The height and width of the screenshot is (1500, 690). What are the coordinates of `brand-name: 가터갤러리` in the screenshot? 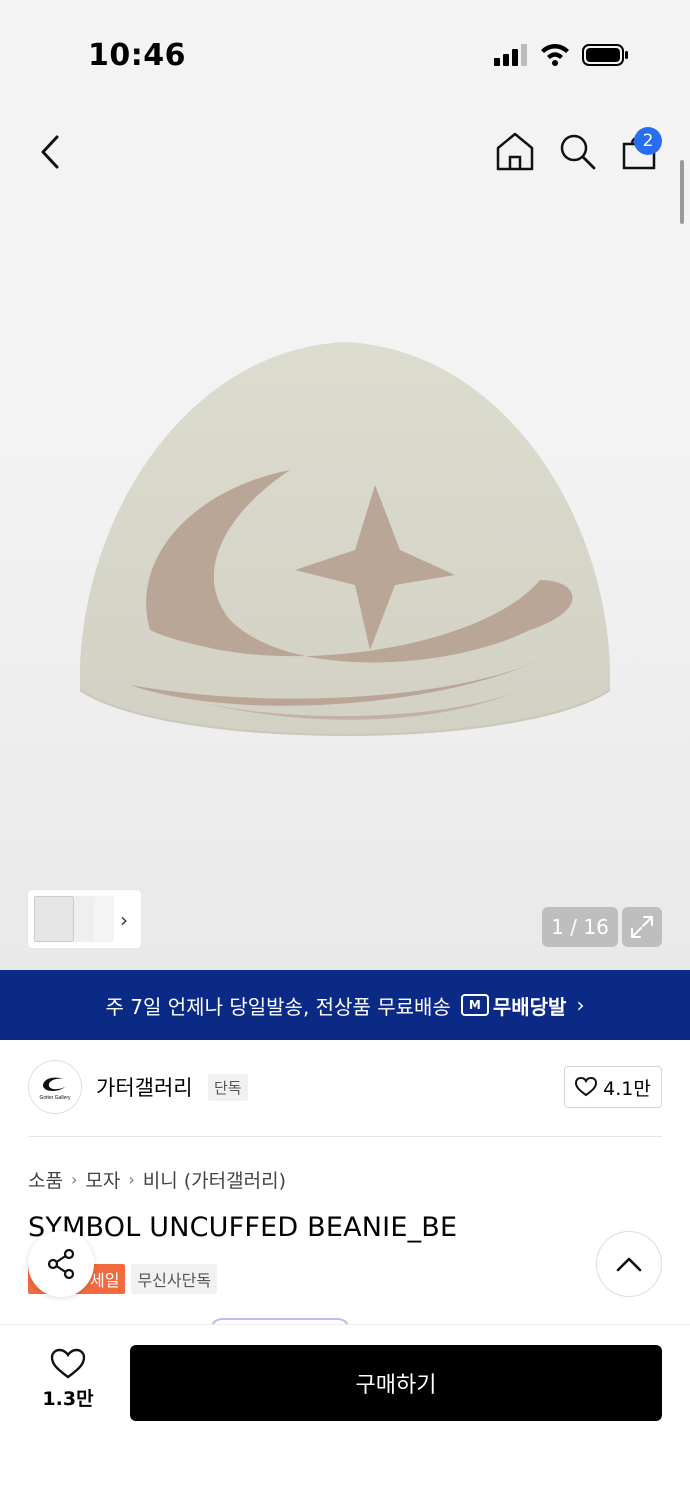 It's located at (144, 1087).